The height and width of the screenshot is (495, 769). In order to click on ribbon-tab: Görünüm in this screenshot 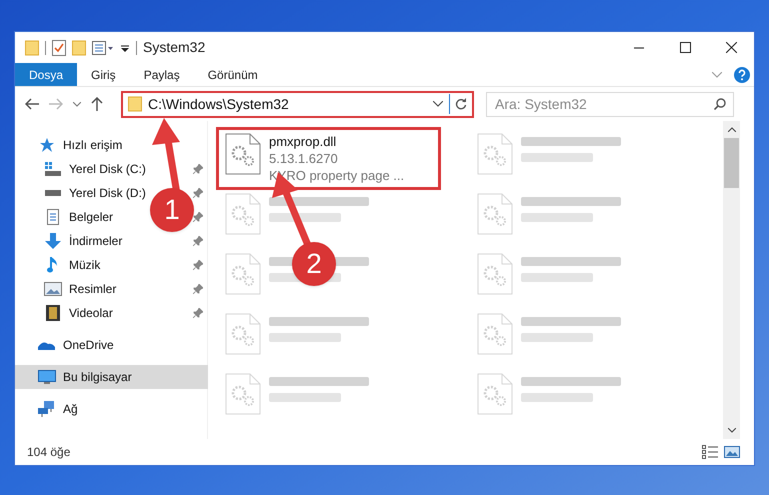, I will do `click(233, 74)`.